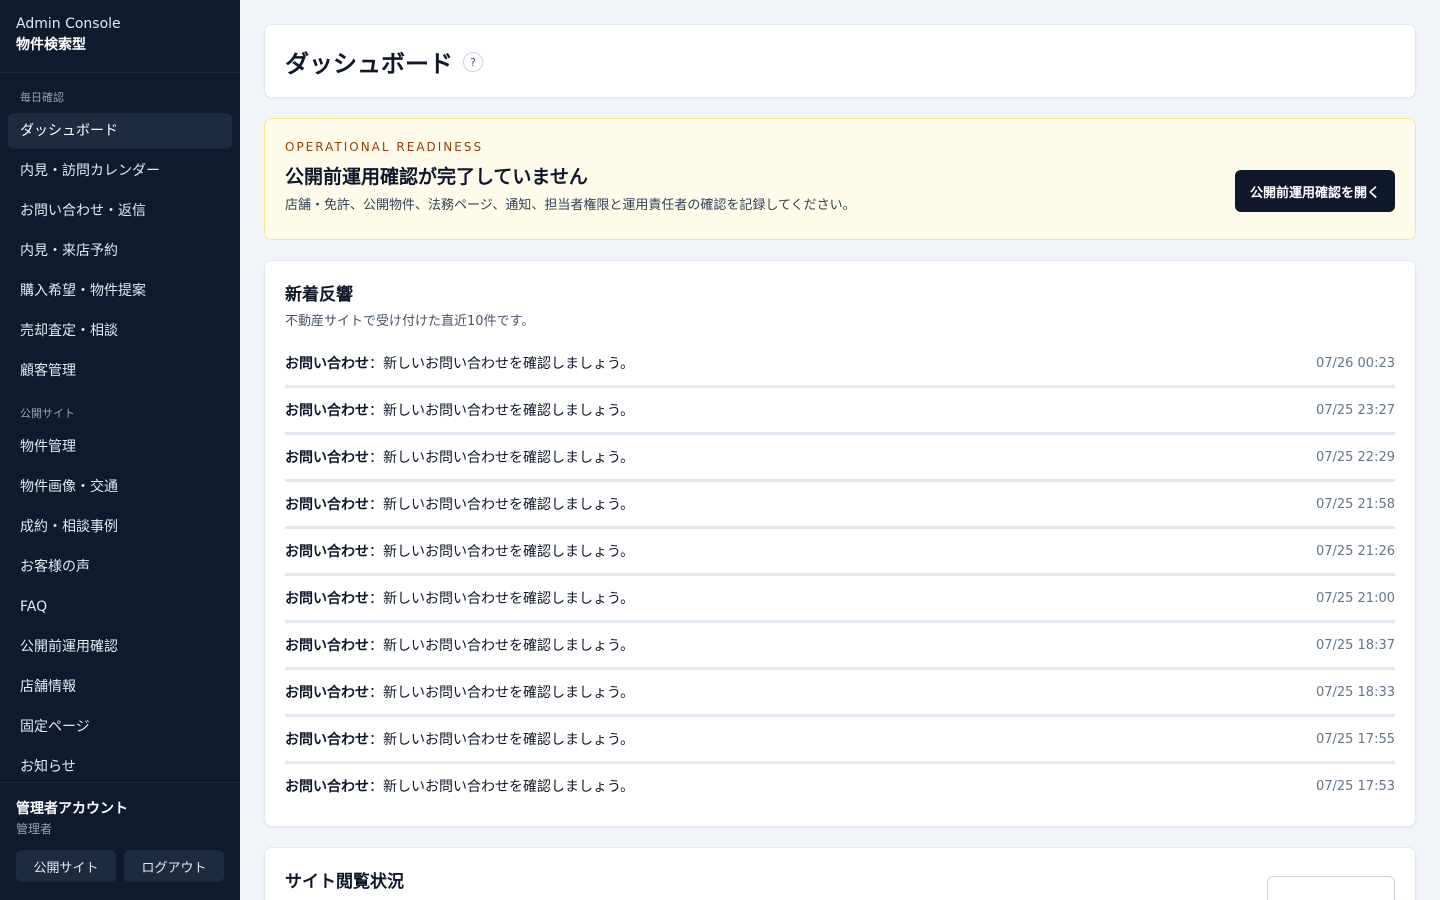 The height and width of the screenshot is (900, 1440). What do you see at coordinates (319, 295) in the screenshot?
I see `new-responses-title: 新着反響` at bounding box center [319, 295].